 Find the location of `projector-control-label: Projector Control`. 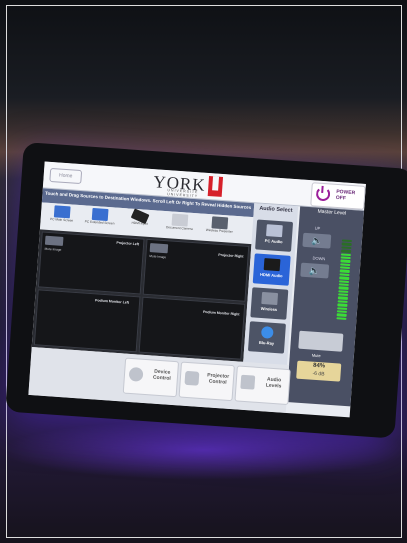

projector-control-label: Projector Control is located at coordinates (218, 379).